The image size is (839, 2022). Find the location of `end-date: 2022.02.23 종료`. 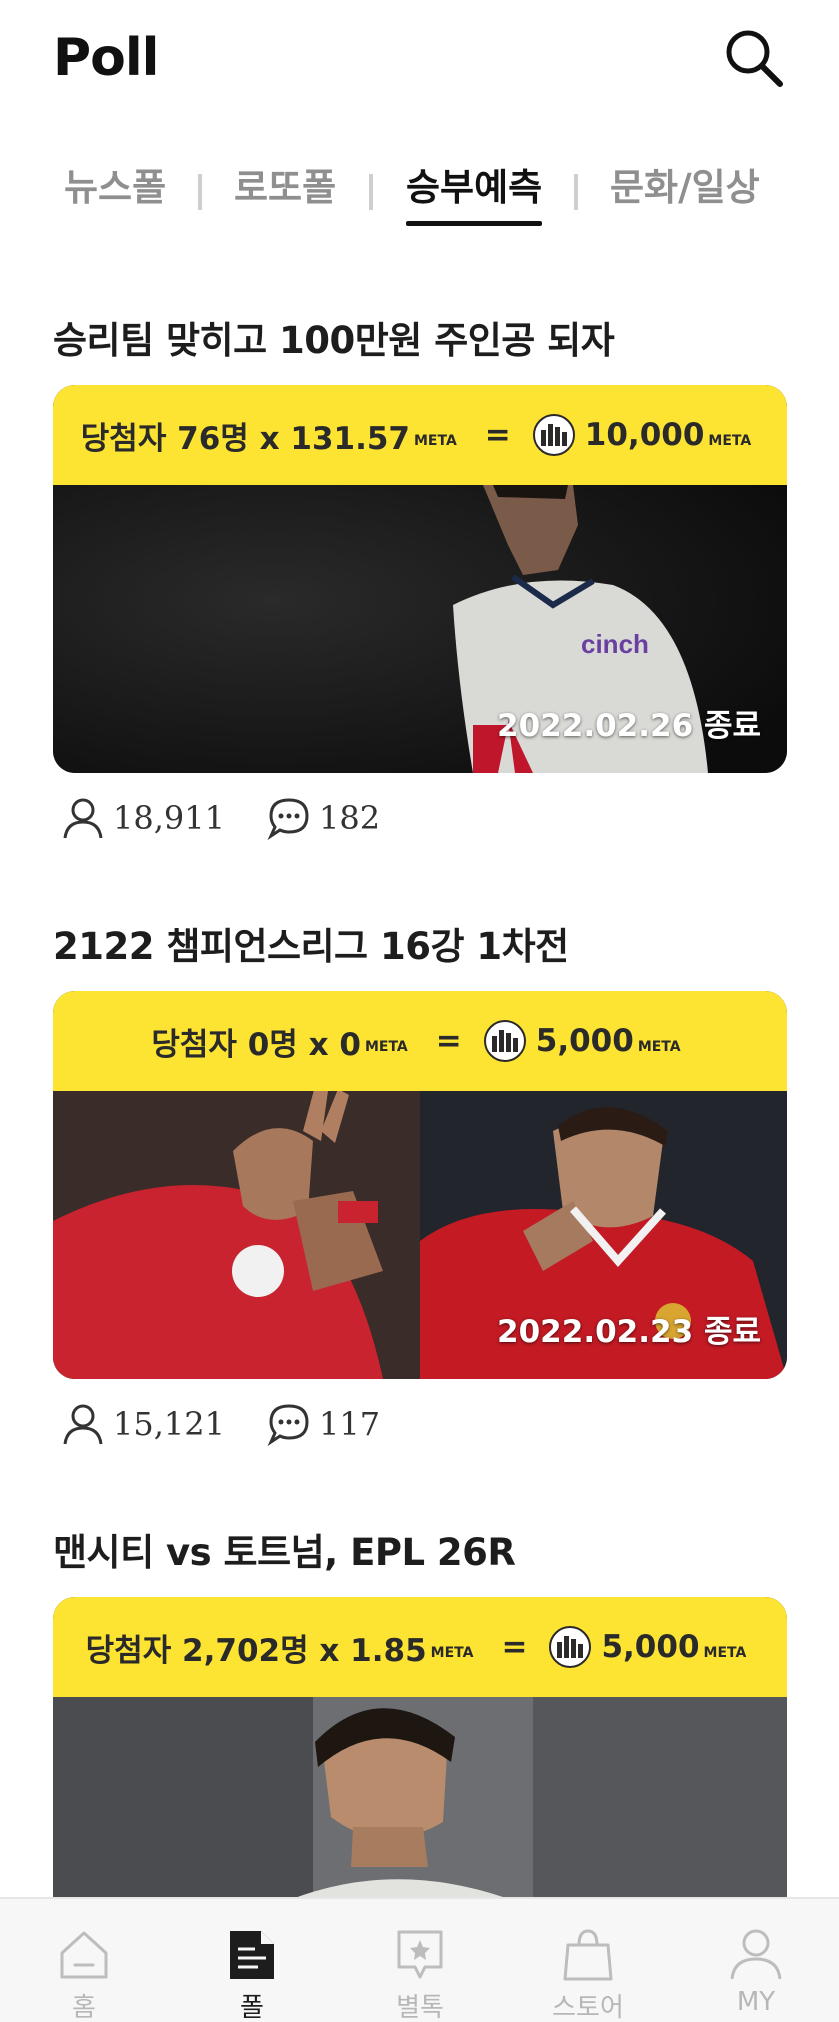

end-date: 2022.02.23 종료 is located at coordinates (629, 1332).